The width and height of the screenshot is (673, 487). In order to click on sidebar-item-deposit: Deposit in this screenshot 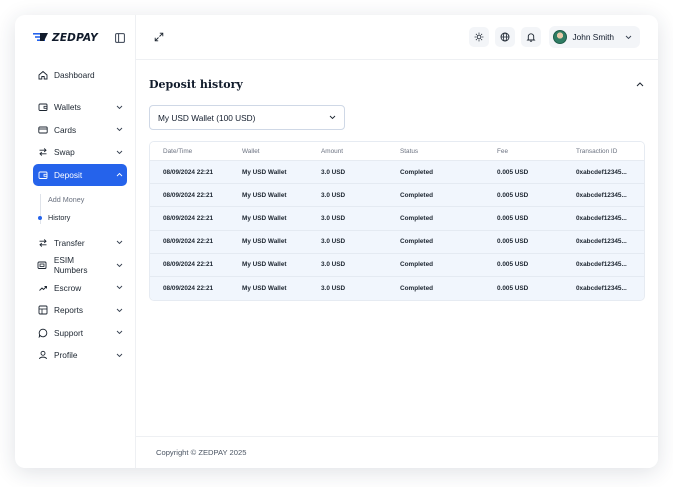, I will do `click(80, 174)`.